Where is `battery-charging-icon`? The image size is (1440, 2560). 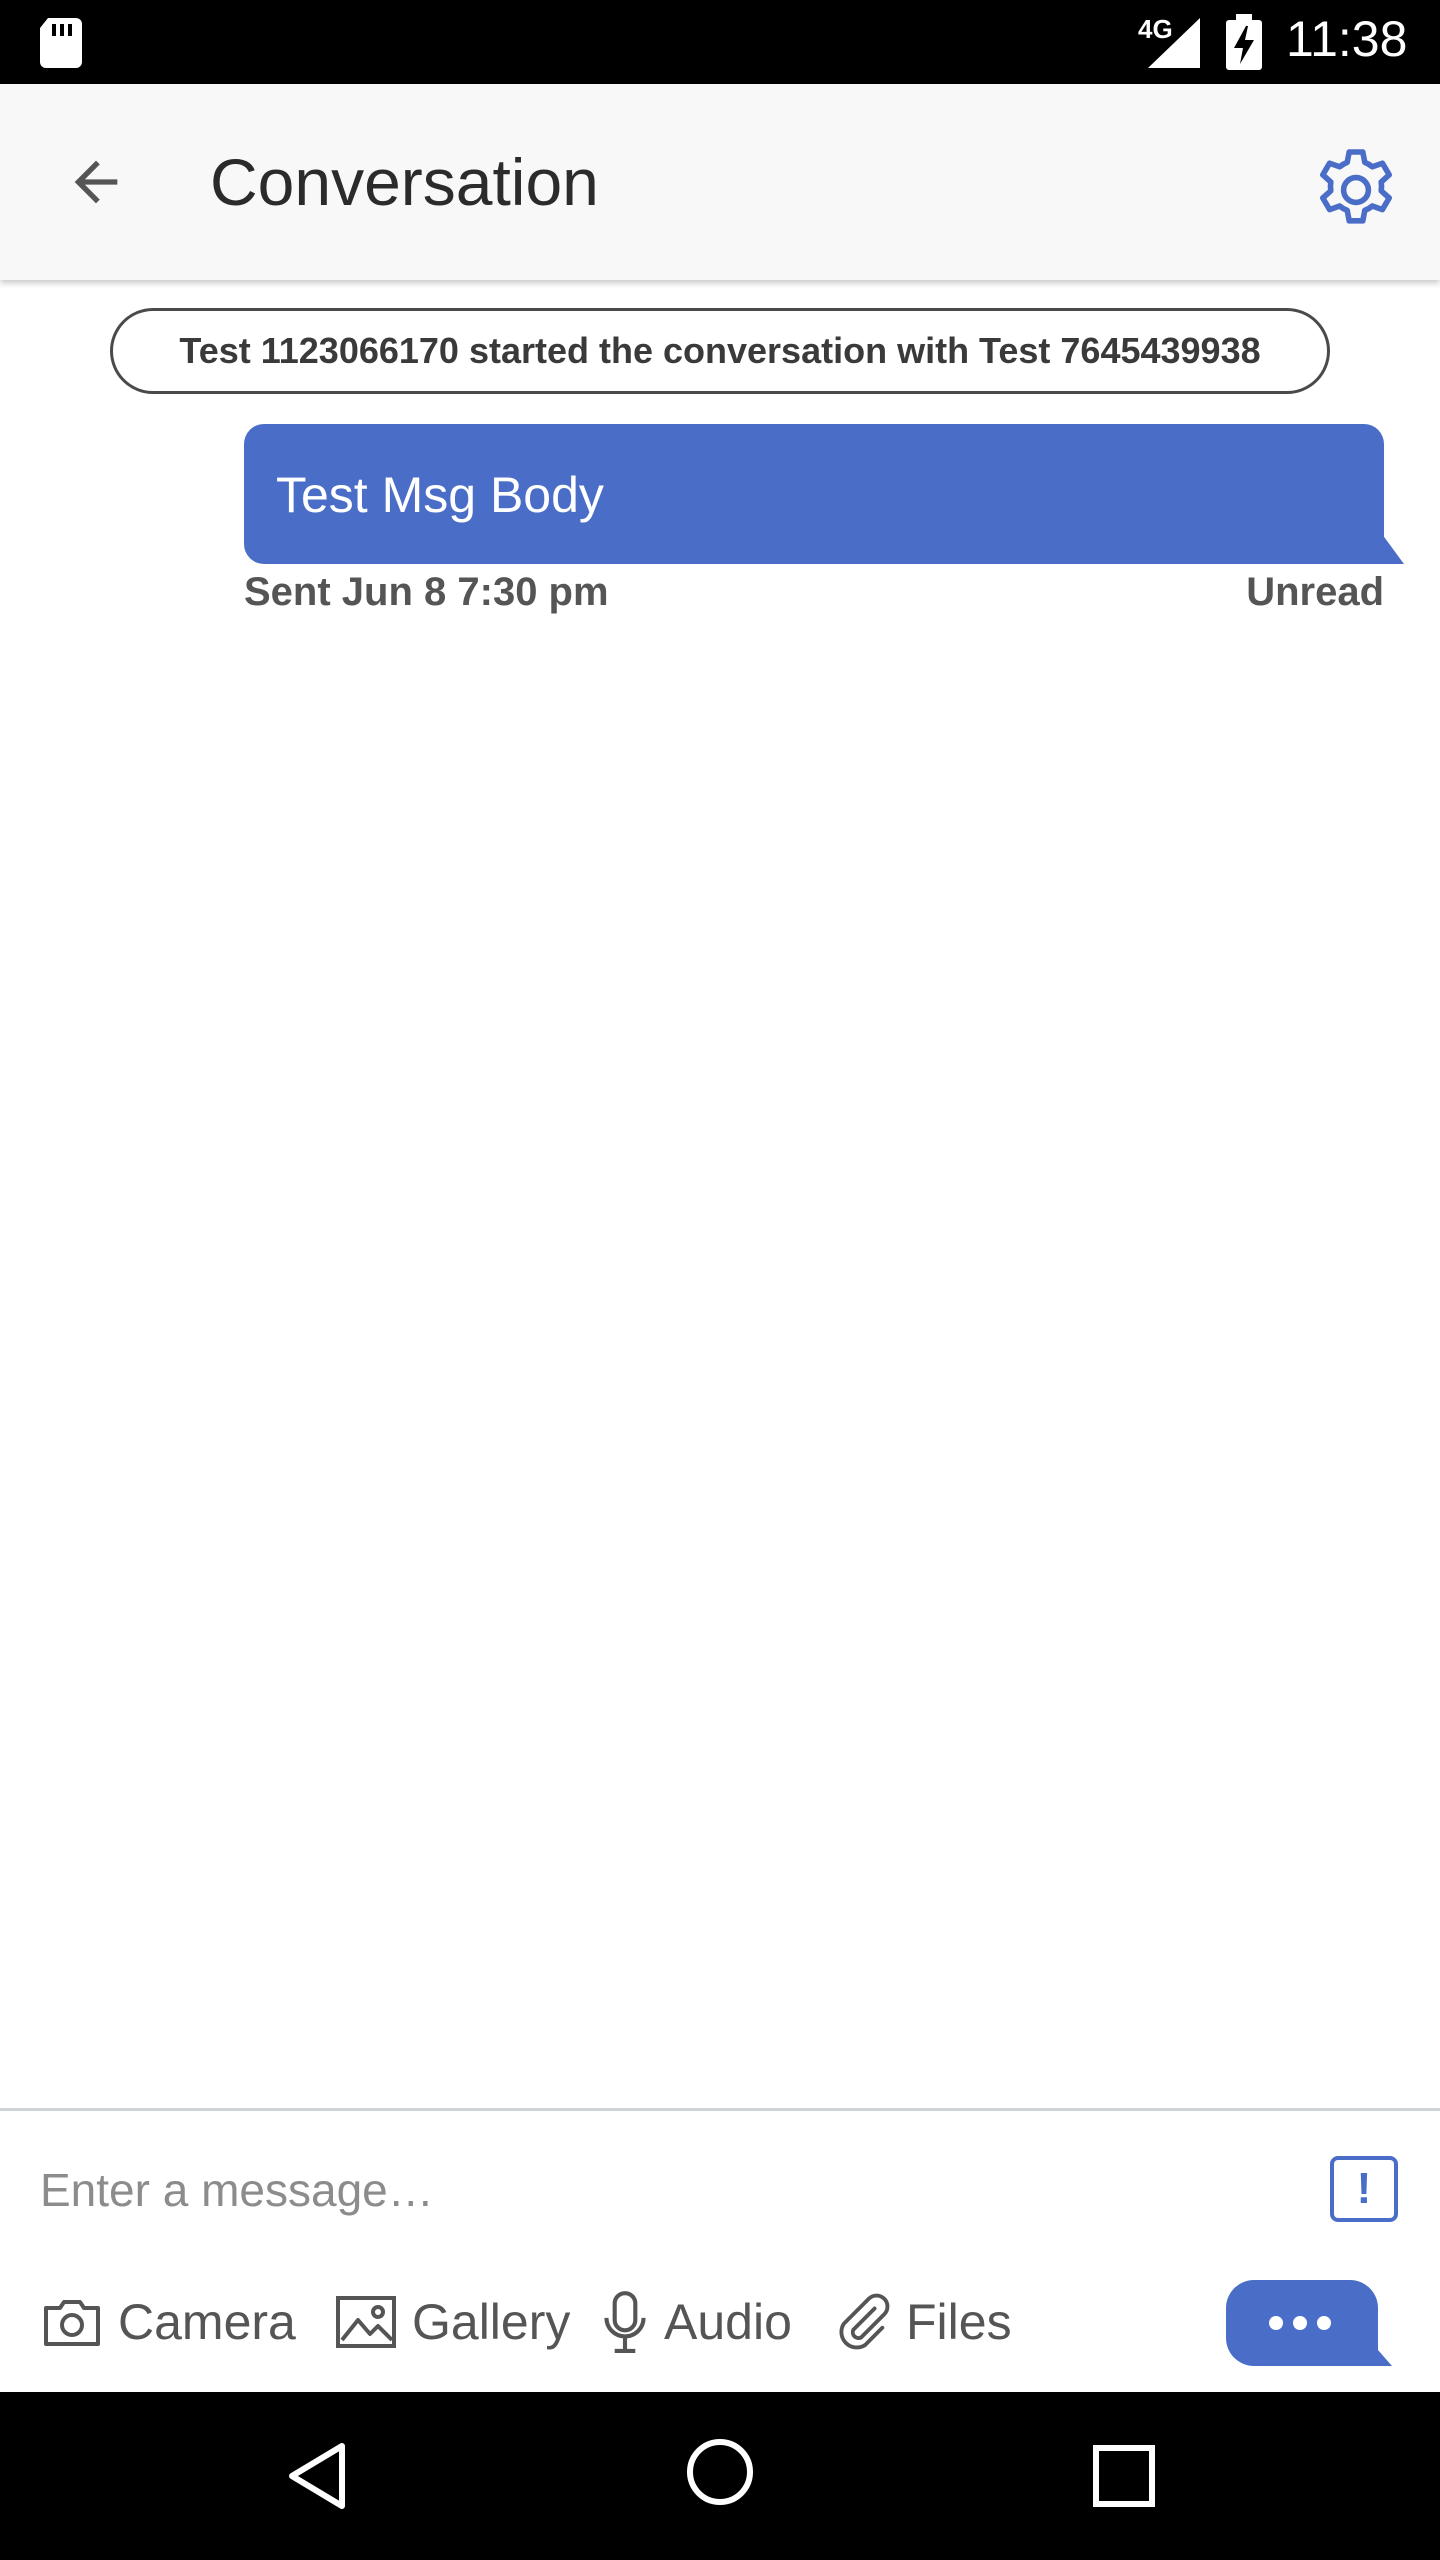
battery-charging-icon is located at coordinates (1244, 42).